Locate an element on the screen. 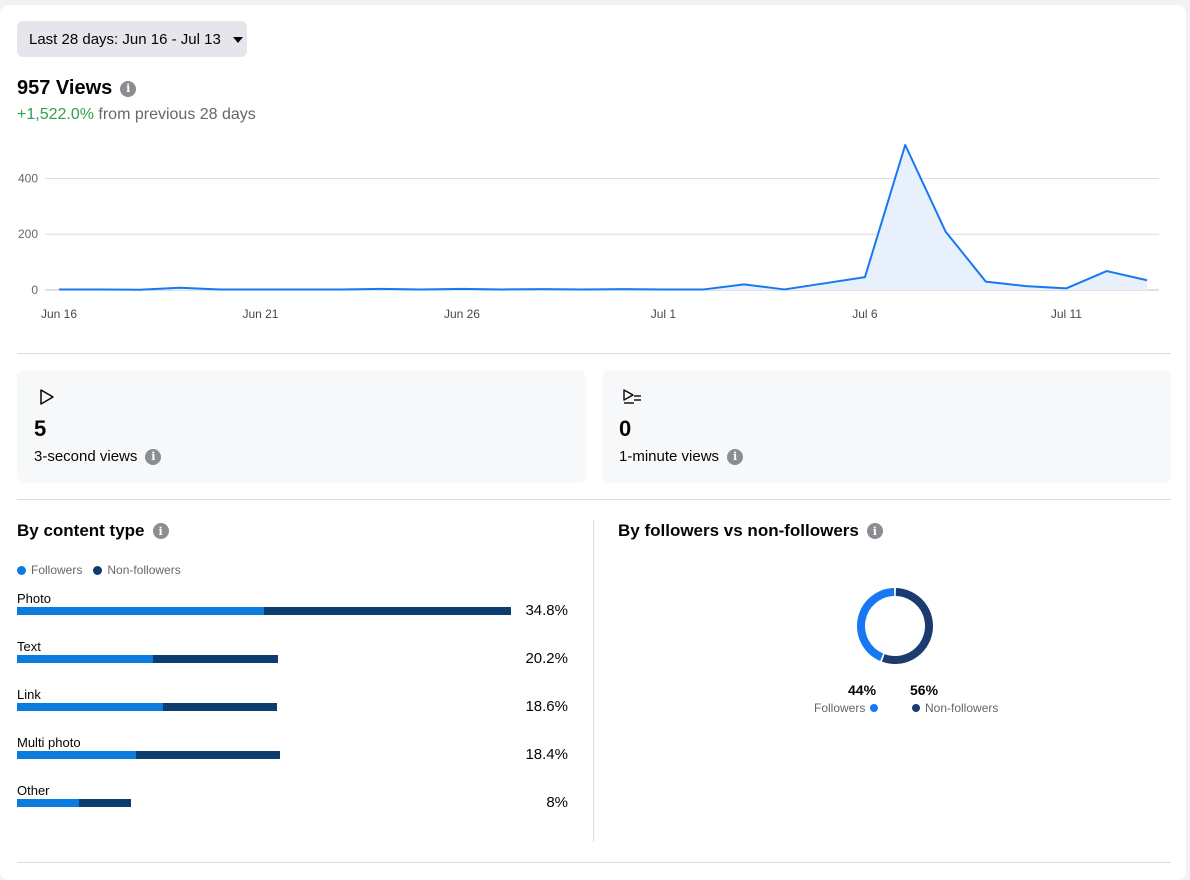 Image resolution: width=1190 pixels, height=880 pixels. views-total: 957 Views i is located at coordinates (76, 88).